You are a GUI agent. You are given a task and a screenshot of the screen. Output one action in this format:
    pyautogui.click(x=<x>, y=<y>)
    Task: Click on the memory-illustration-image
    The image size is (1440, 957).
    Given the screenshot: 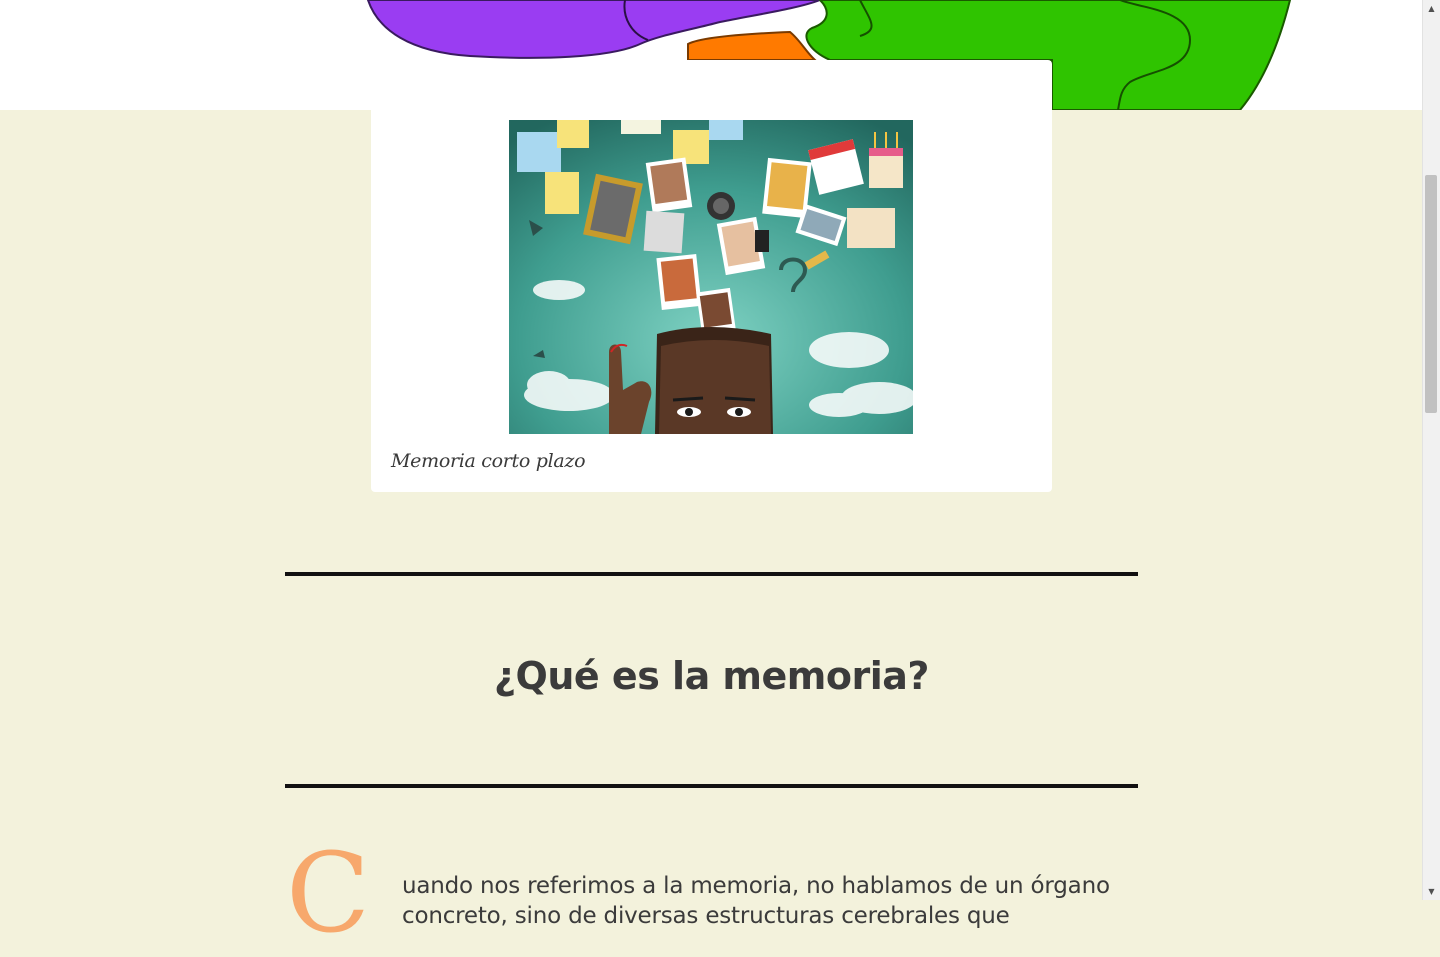 What is the action you would take?
    pyautogui.click(x=711, y=277)
    